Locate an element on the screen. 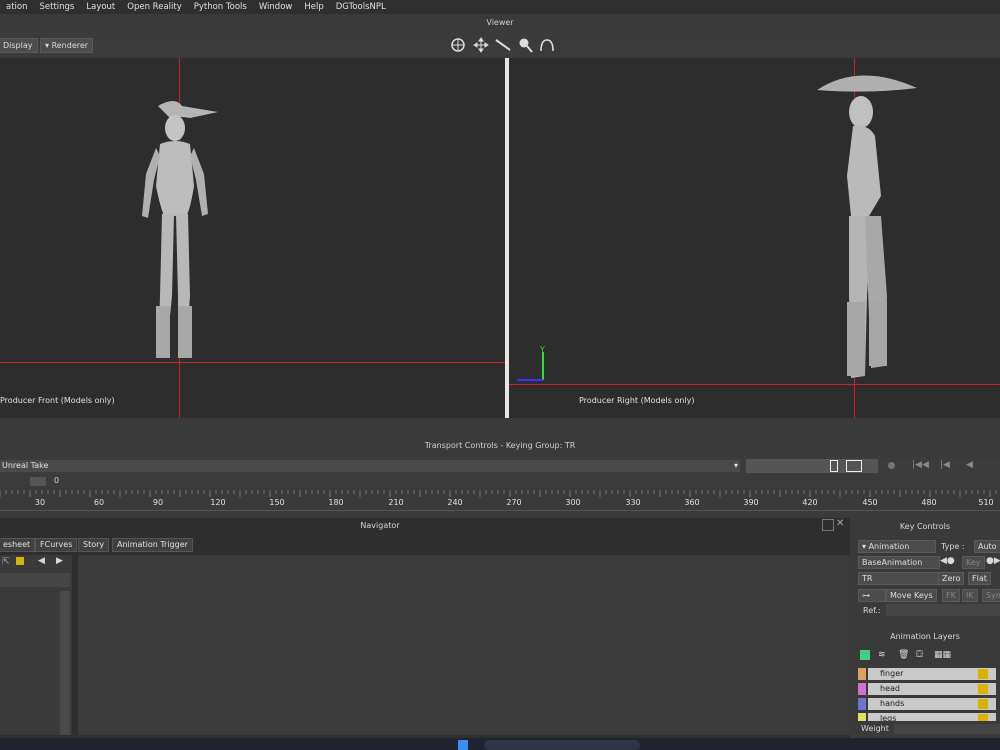 Image resolution: width=1000 pixels, height=750 pixels. animation-mode-label: Animation is located at coordinates (889, 546).